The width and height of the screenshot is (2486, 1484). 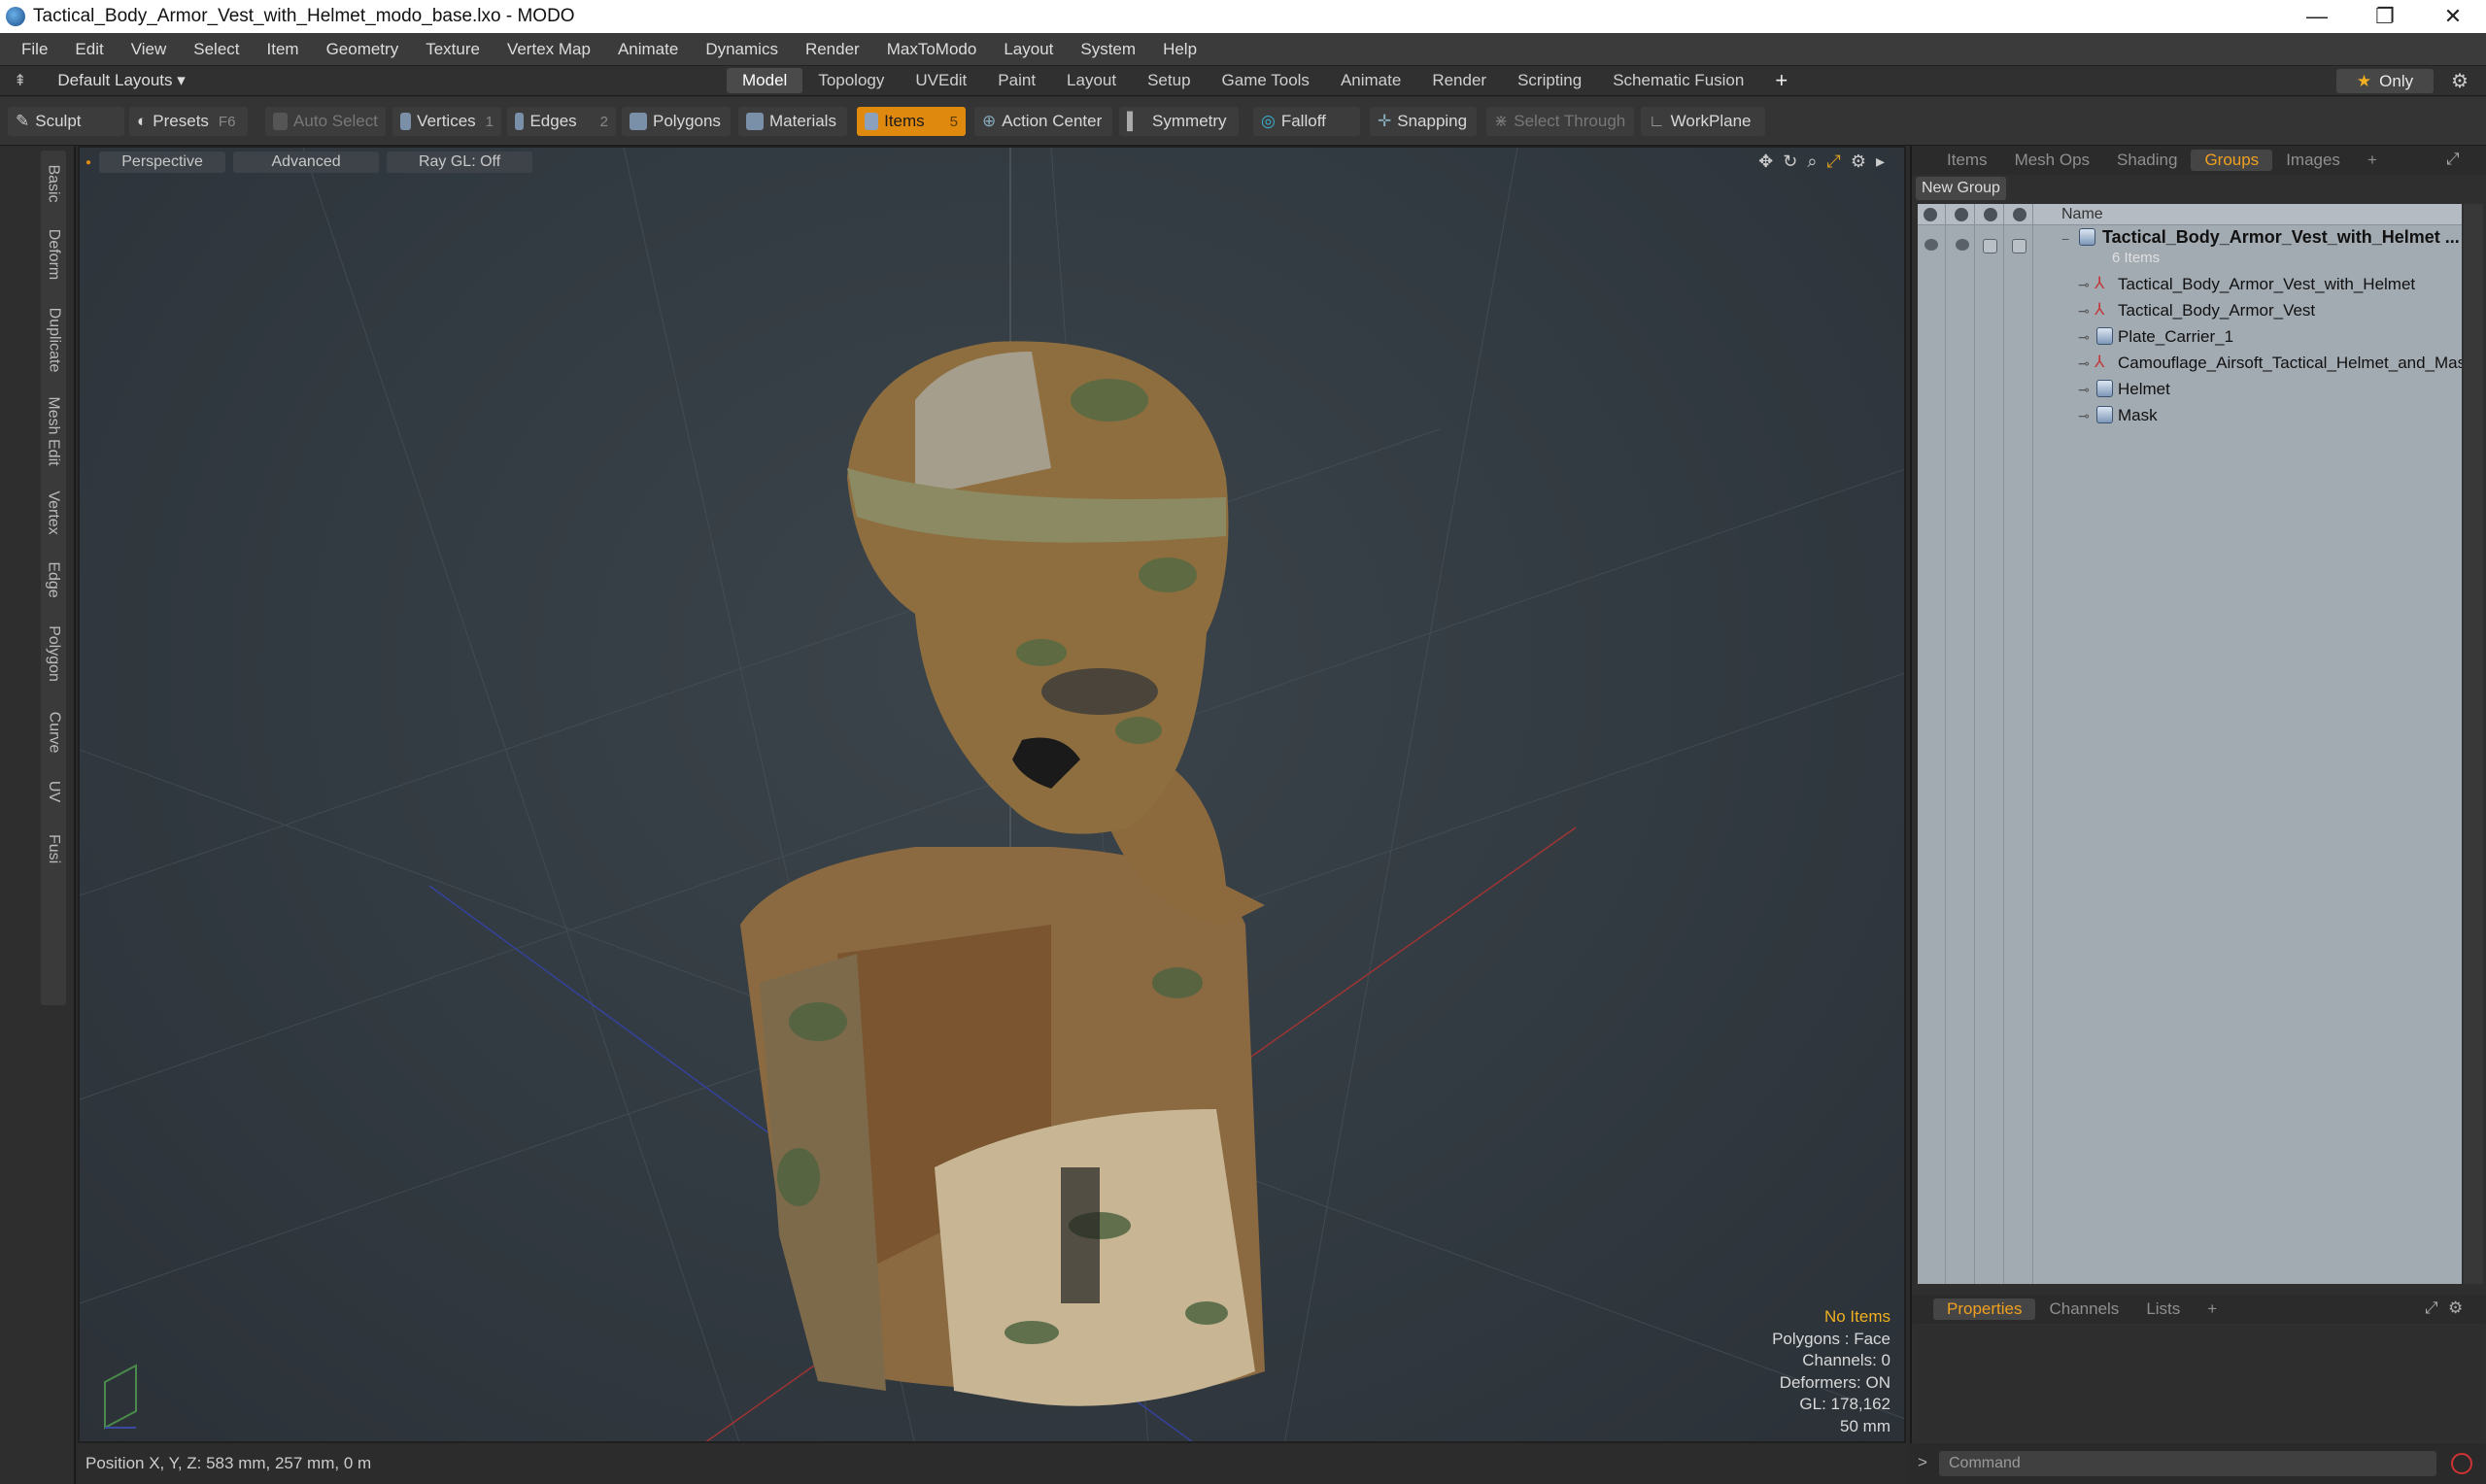 I want to click on presets-button: ◐ Presets F6, so click(x=188, y=122).